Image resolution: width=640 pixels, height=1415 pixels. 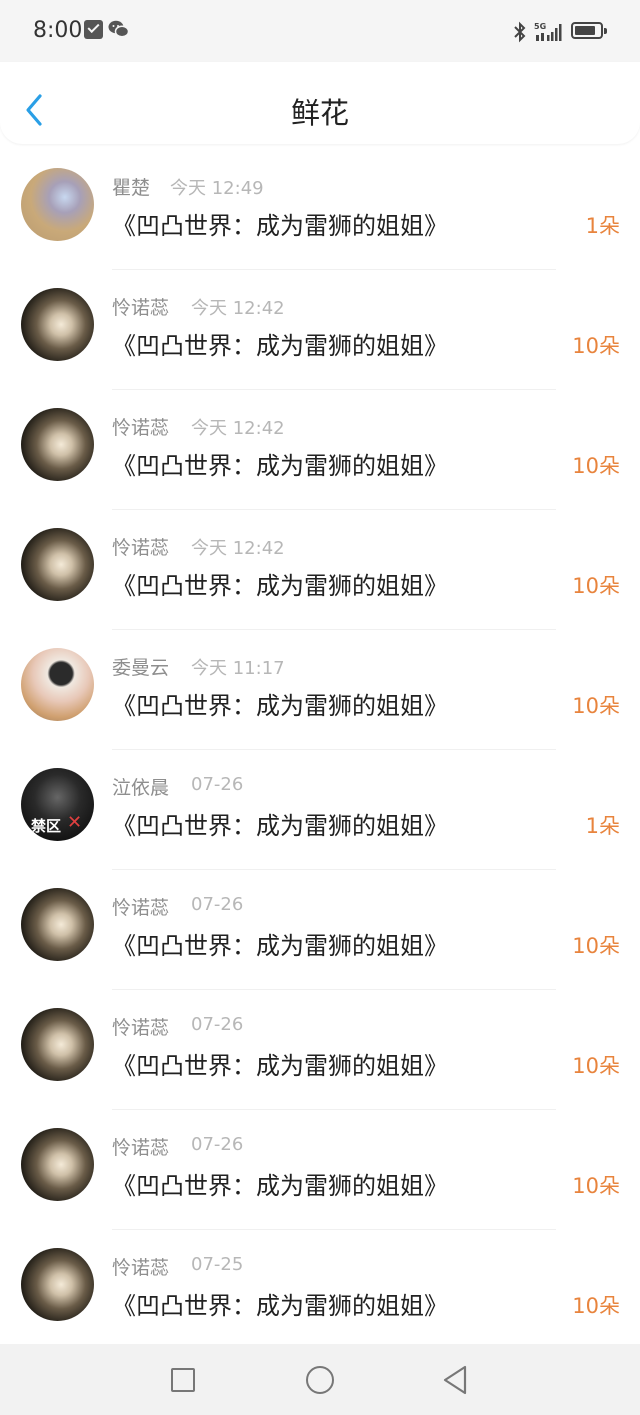 I want to click on badge-x-icon: ✕, so click(x=75, y=822).